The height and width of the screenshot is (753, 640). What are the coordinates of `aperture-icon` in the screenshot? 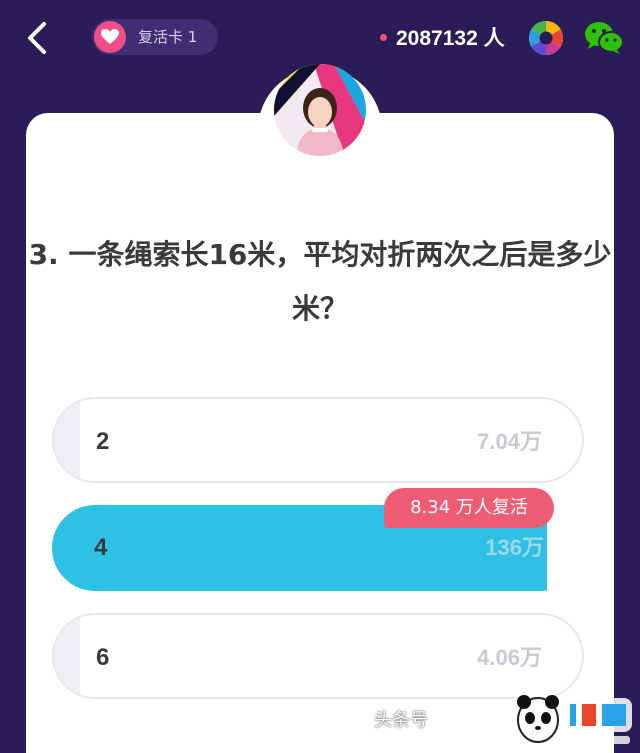 It's located at (546, 38).